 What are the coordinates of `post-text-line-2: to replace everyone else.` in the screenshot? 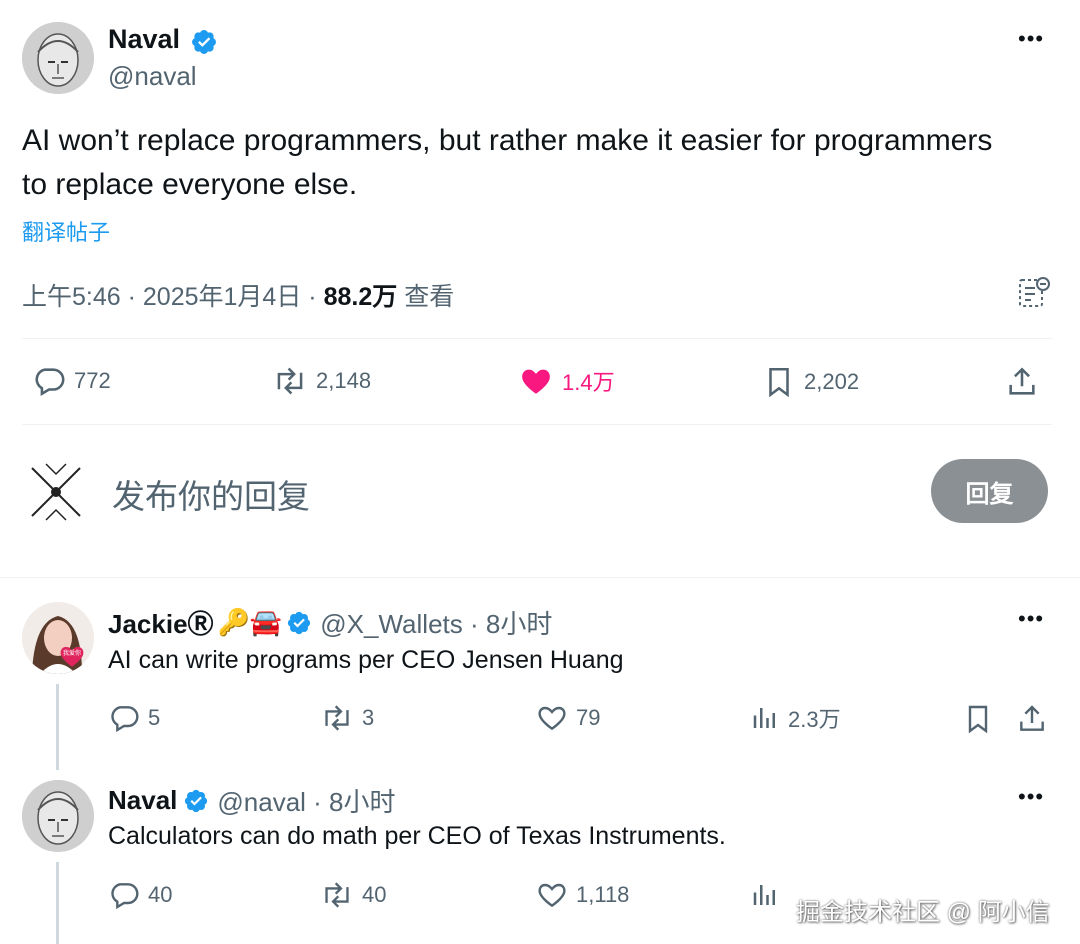 It's located at (190, 184).